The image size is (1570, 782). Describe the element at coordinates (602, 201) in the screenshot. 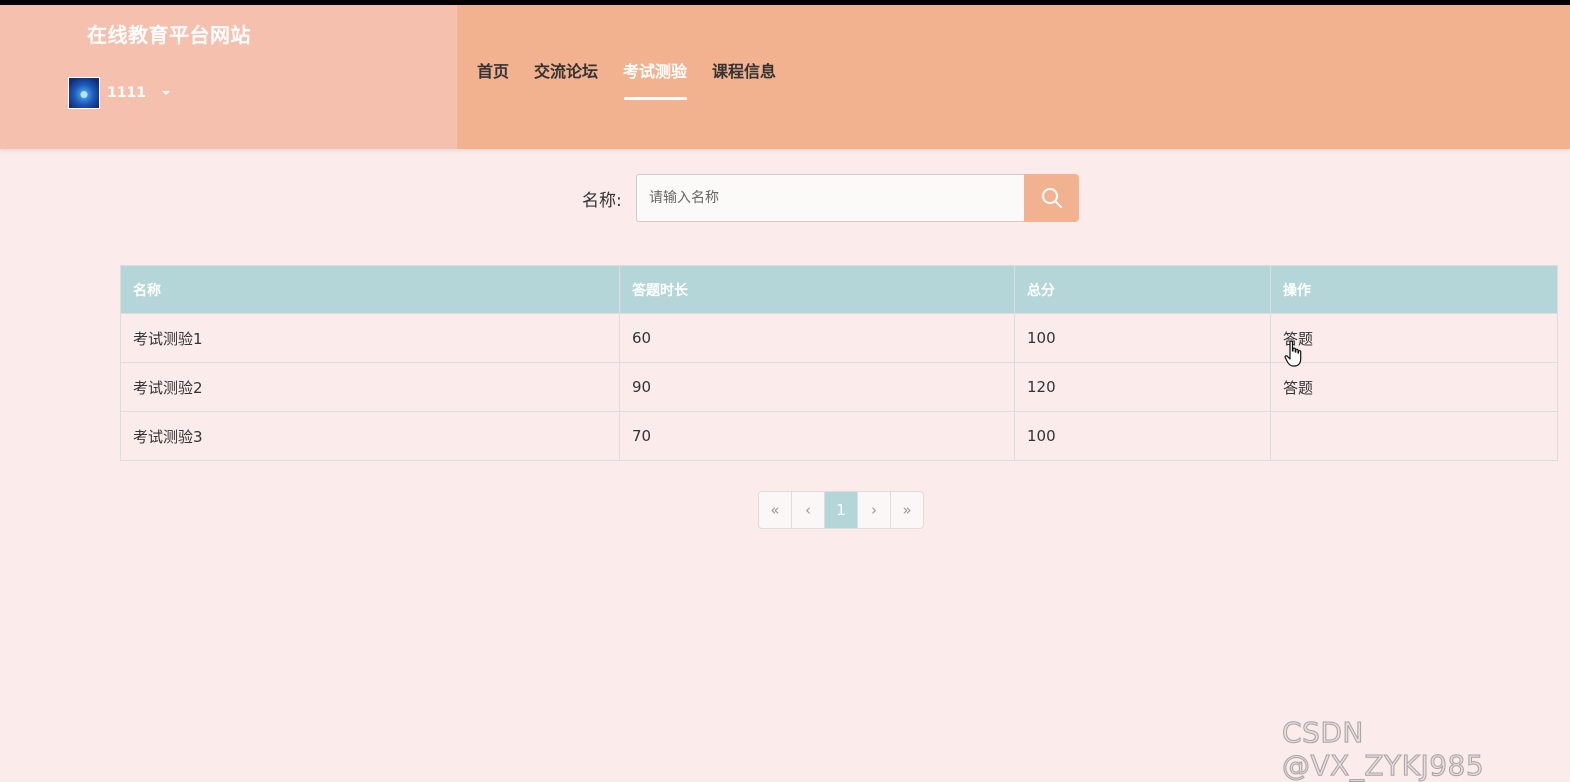

I see `search-label: 名称:` at that location.